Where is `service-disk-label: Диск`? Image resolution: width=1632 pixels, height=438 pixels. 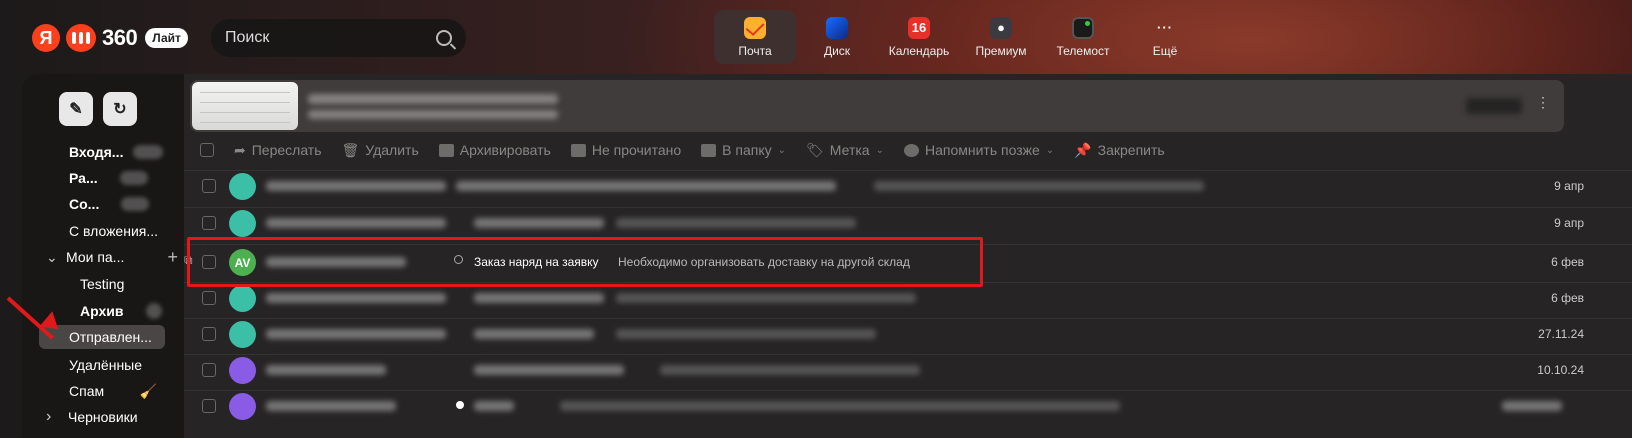
service-disk-label: Диск is located at coordinates (837, 50).